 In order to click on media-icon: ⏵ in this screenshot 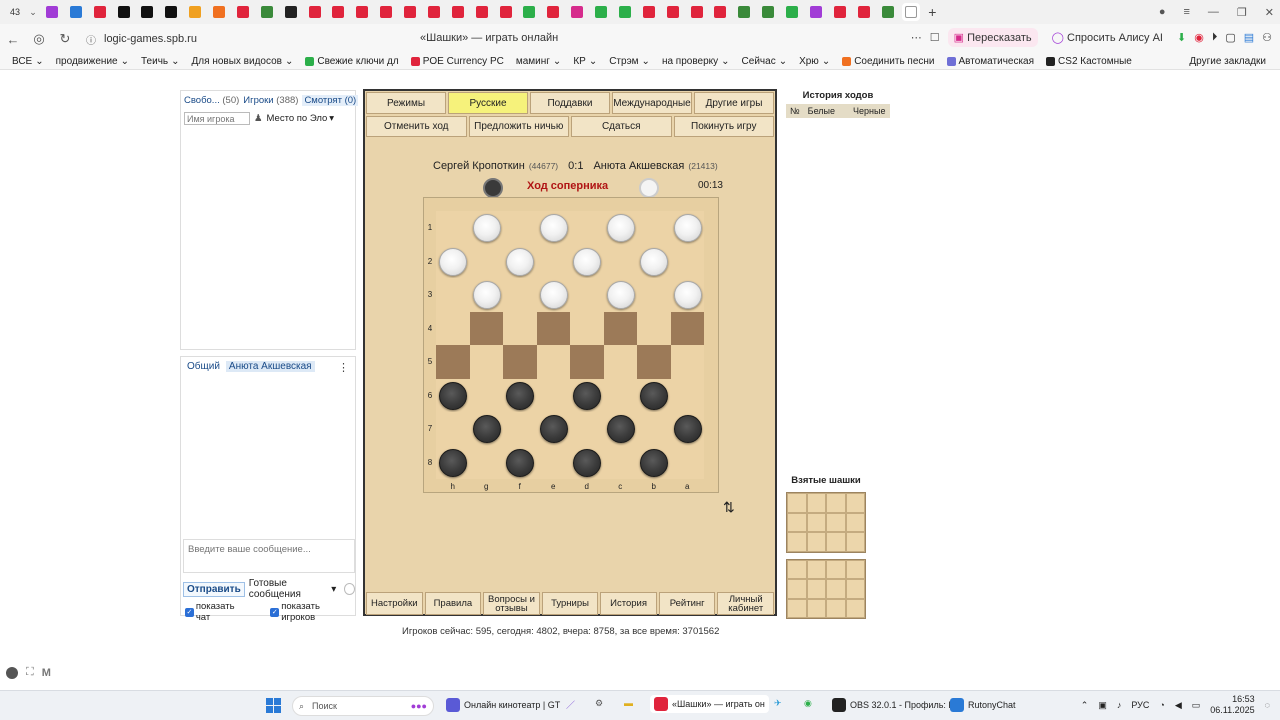, I will do `click(1215, 37)`.